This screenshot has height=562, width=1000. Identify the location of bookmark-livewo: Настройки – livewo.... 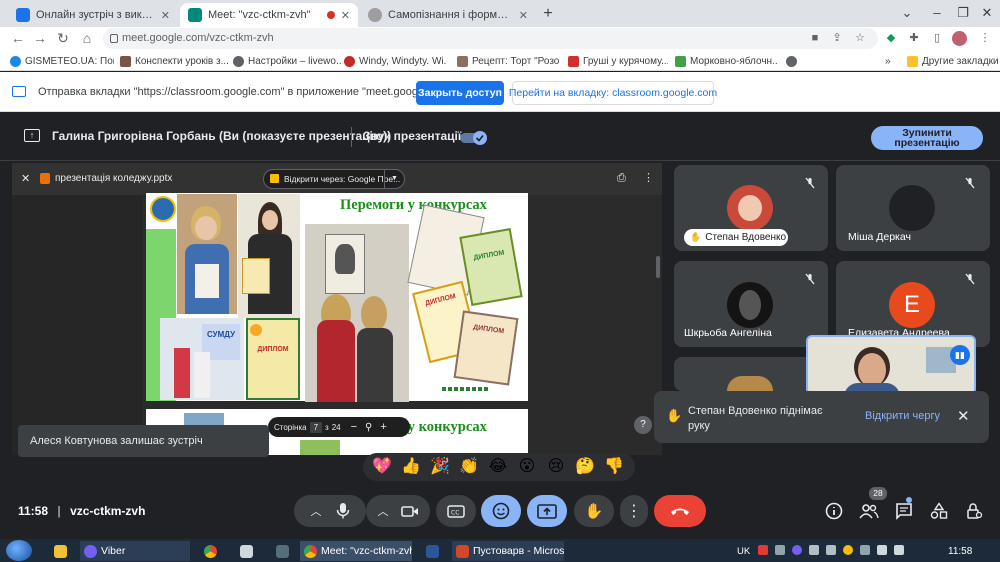
(287, 61).